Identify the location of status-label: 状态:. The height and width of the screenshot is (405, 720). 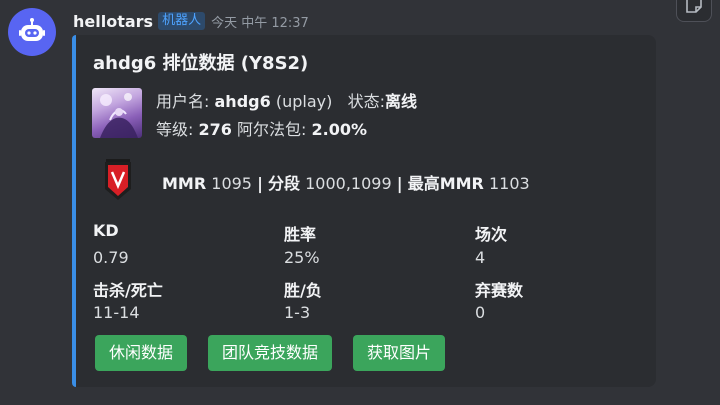
(366, 101).